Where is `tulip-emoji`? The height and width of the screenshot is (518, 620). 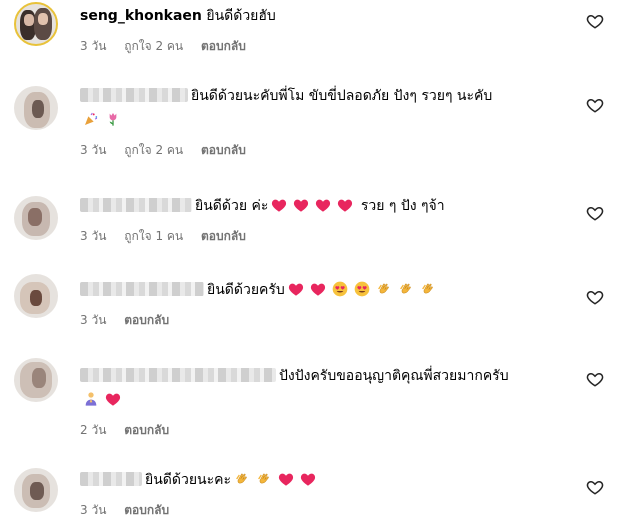 tulip-emoji is located at coordinates (113, 119).